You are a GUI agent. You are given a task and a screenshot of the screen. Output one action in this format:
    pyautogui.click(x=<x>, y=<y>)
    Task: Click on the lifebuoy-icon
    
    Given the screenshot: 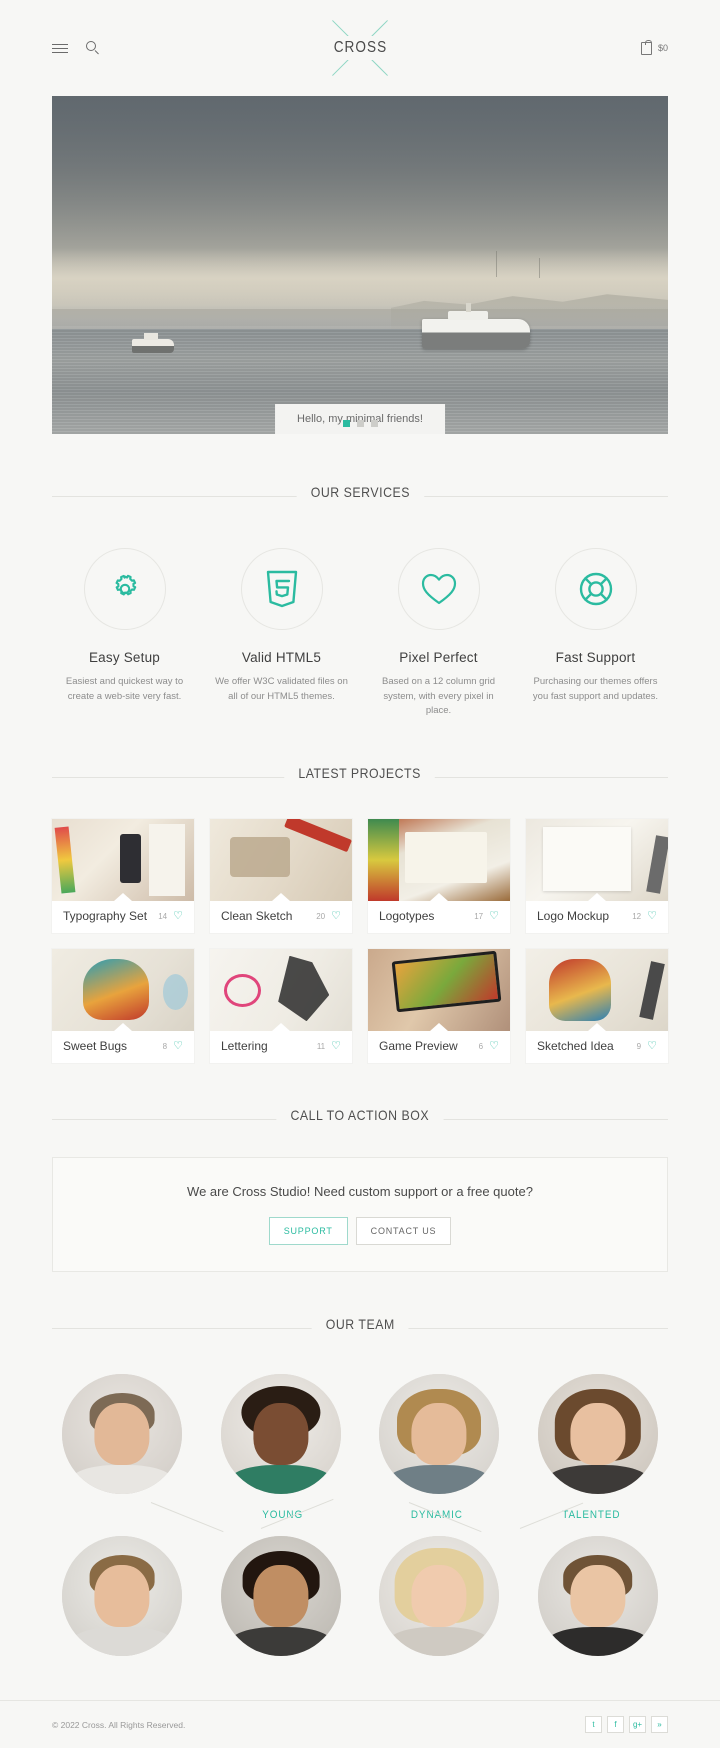 What is the action you would take?
    pyautogui.click(x=595, y=589)
    